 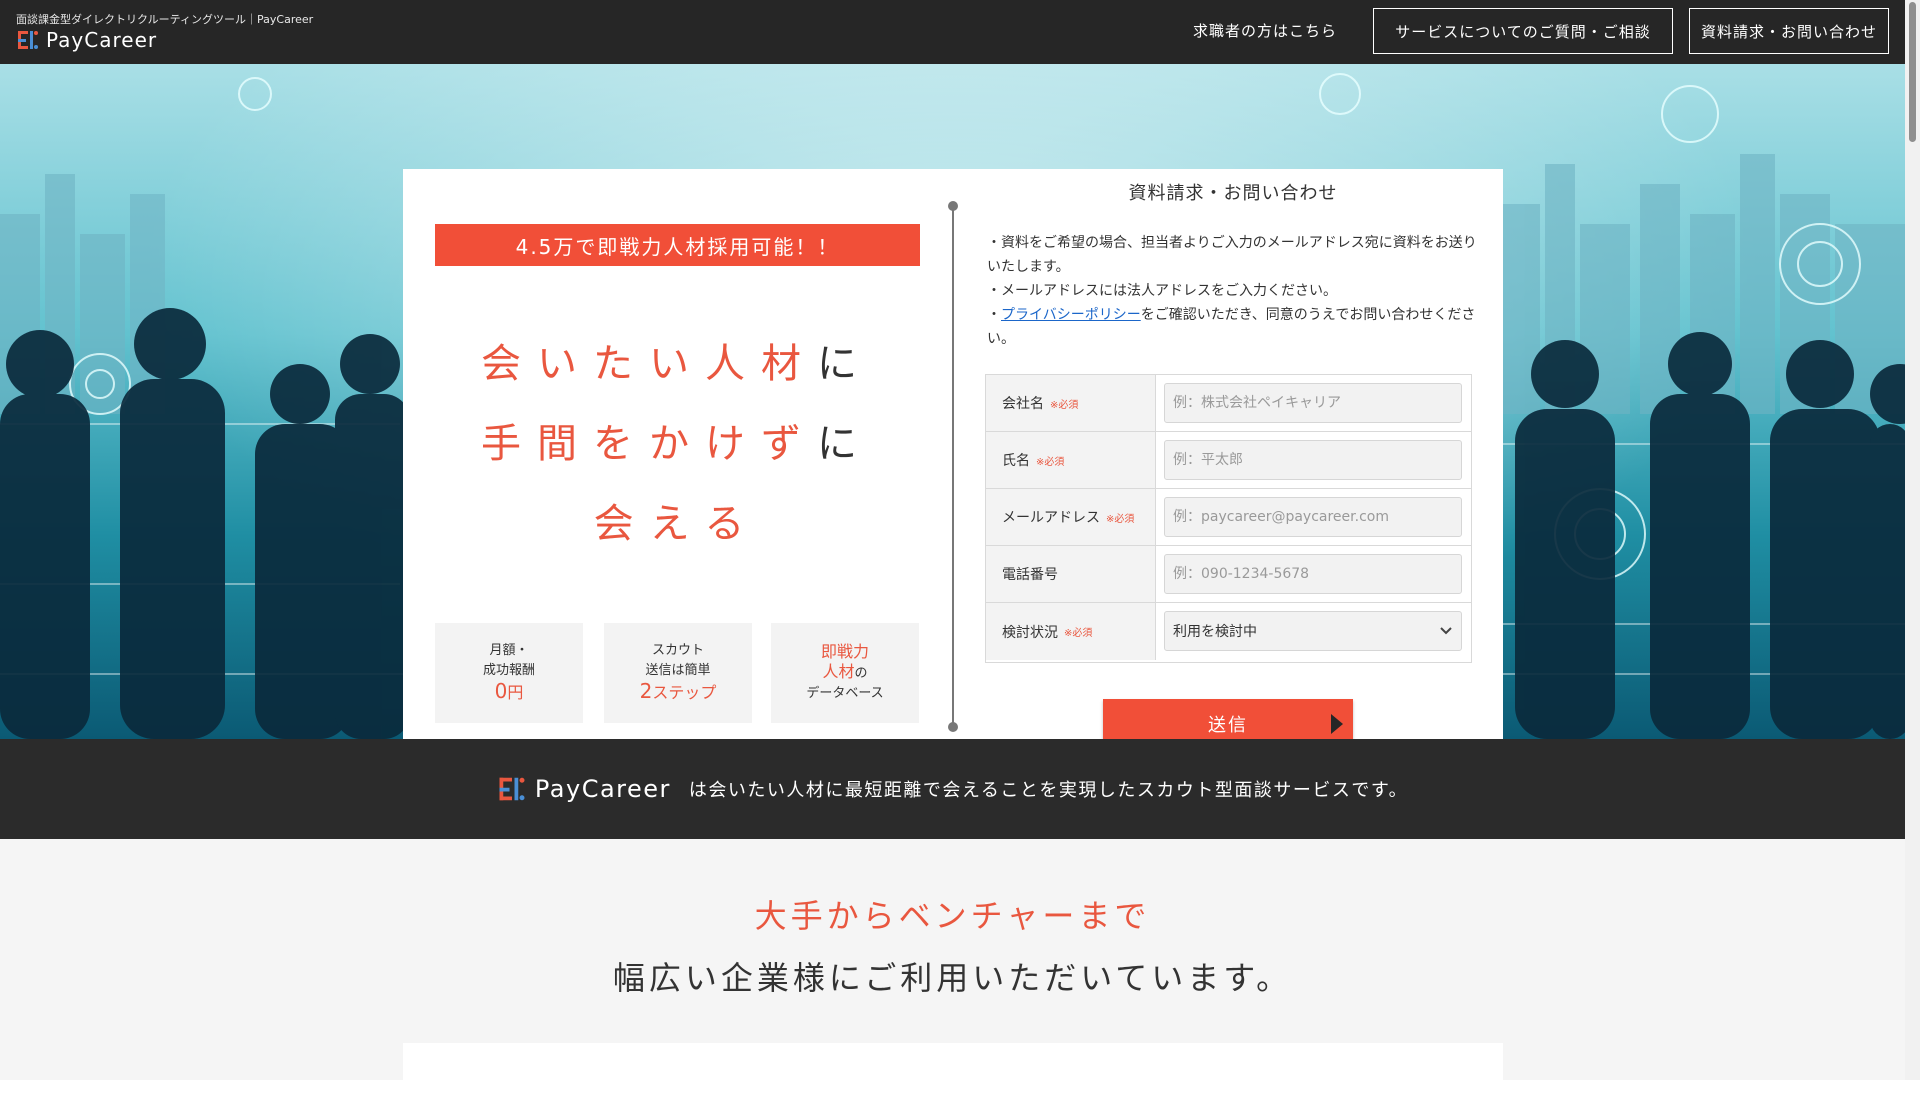 What do you see at coordinates (1162, 291) in the screenshot?
I see `form-note-2: ・メールアドレスには法人アドレスをご入力ください。` at bounding box center [1162, 291].